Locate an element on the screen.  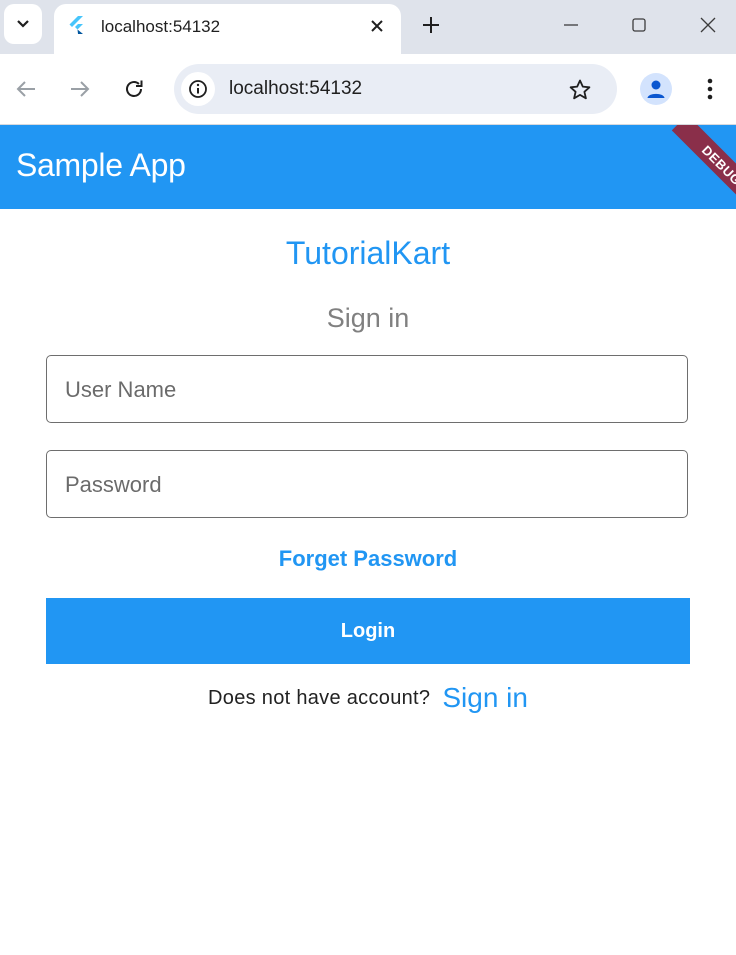
tab-close-button is located at coordinates (377, 26).